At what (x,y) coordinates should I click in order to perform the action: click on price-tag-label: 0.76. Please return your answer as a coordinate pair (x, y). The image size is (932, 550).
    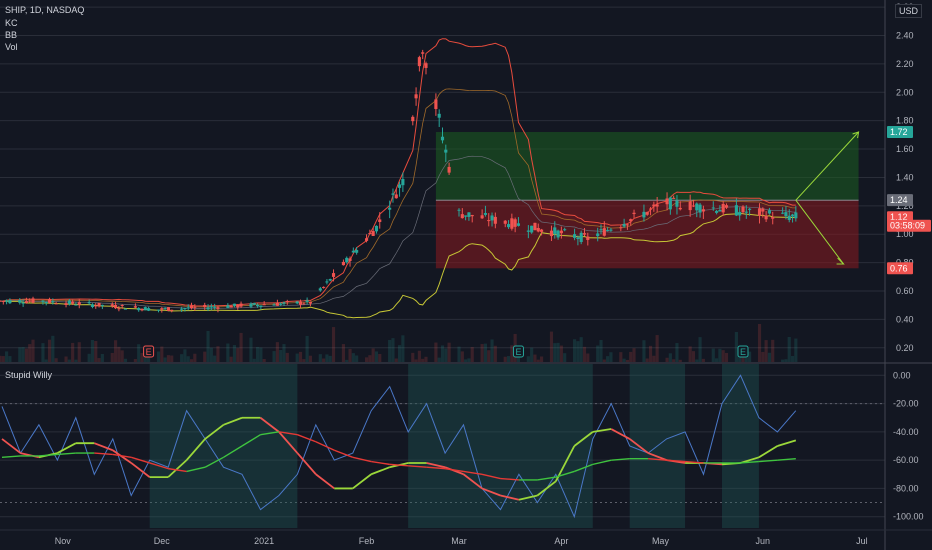
    Looking at the image, I should click on (899, 268).